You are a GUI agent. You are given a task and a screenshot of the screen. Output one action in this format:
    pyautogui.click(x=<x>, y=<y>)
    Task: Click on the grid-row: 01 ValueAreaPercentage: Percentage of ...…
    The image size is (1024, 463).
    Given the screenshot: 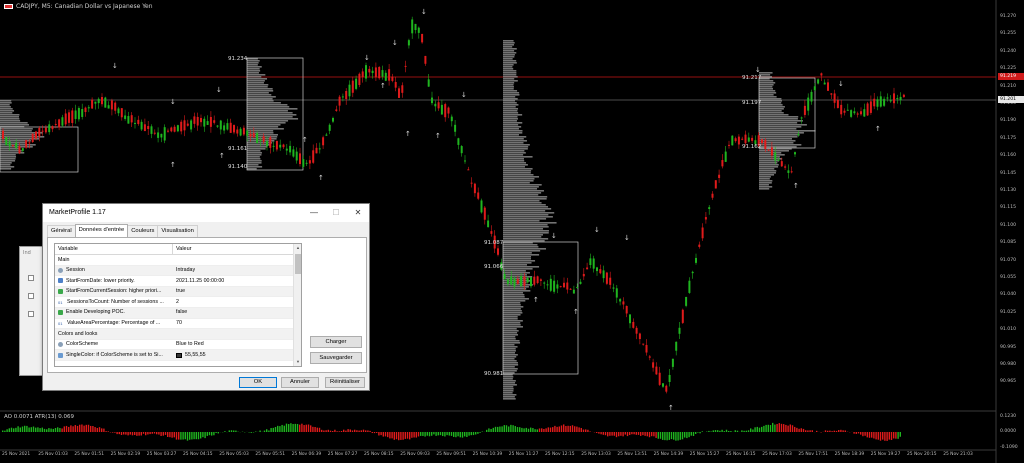 What is the action you would take?
    pyautogui.click(x=178, y=324)
    